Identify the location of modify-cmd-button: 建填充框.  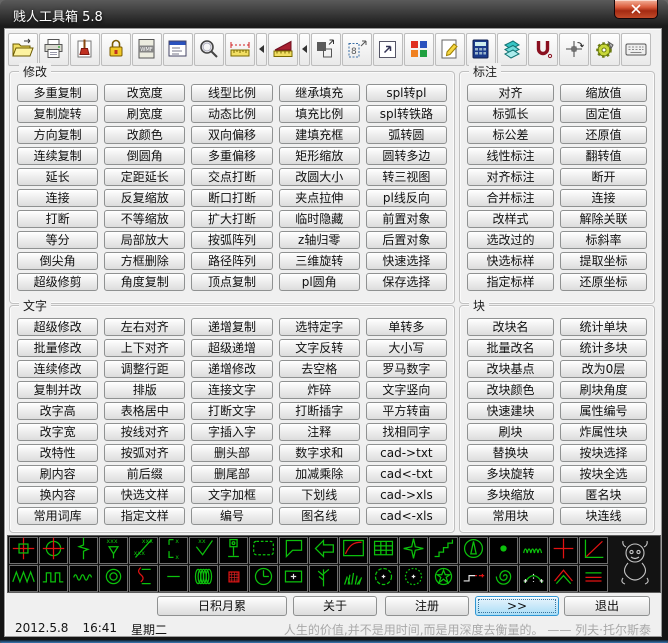
(319, 135).